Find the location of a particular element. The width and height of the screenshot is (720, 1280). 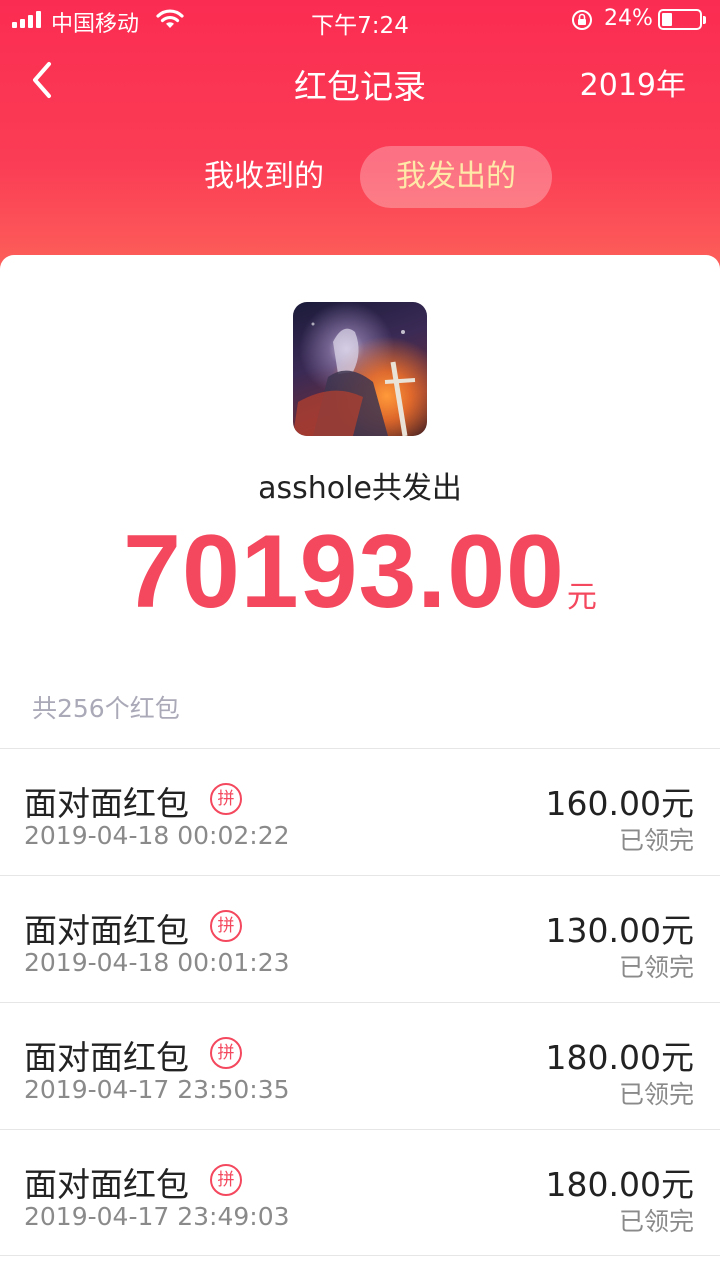

total-amount-value: 70193.00 is located at coordinates (344, 572).